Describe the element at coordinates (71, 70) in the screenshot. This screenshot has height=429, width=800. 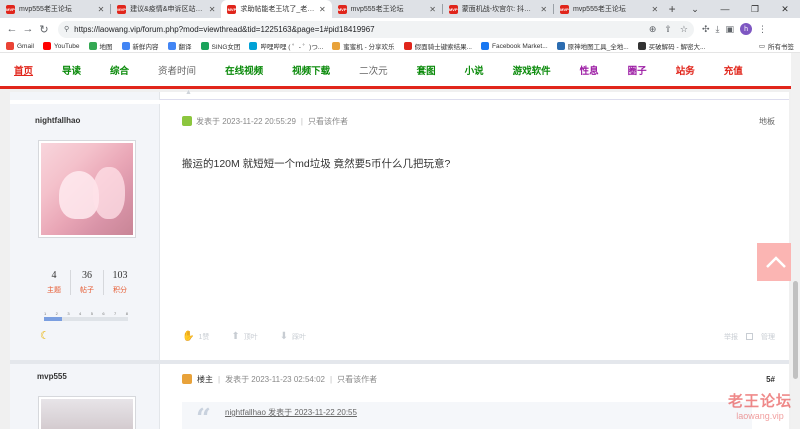
I see `nav-guide: 导读` at that location.